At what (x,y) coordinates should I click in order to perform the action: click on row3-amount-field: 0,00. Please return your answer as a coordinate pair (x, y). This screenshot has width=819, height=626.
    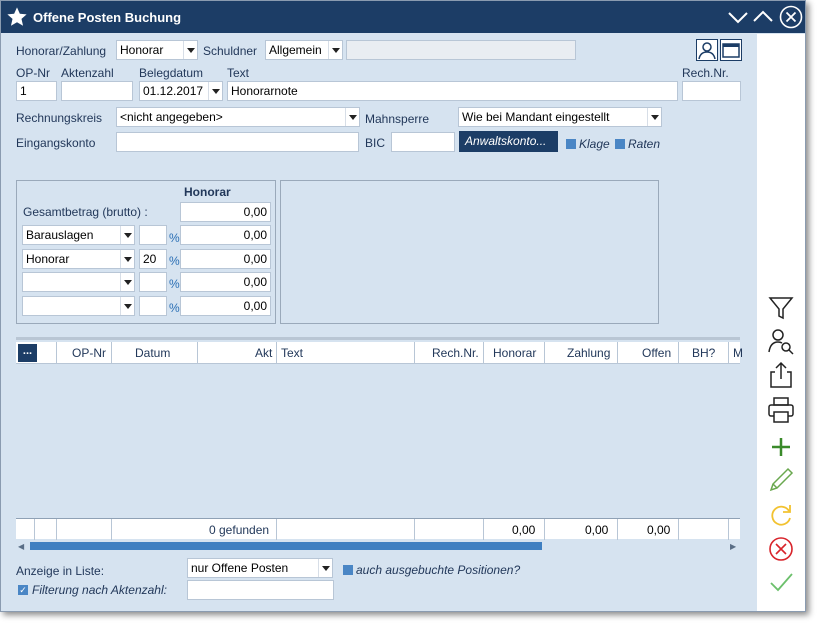
    Looking at the image, I should click on (225, 282).